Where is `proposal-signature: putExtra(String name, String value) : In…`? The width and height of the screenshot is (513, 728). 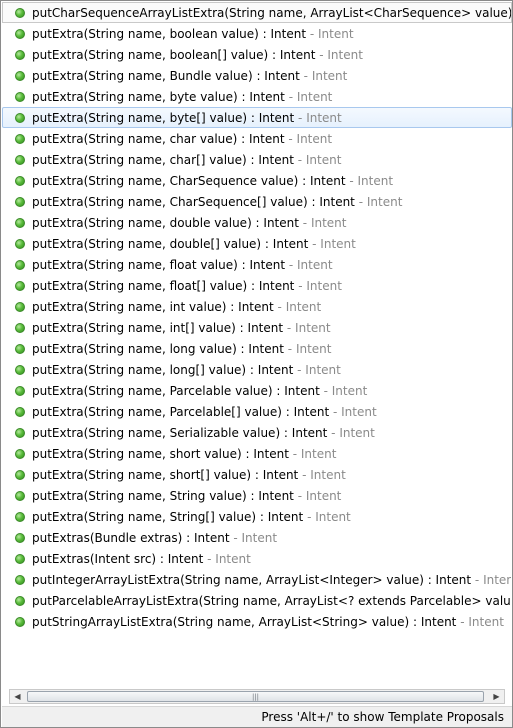 proposal-signature: putExtra(String name, String value) : In… is located at coordinates (163, 496).